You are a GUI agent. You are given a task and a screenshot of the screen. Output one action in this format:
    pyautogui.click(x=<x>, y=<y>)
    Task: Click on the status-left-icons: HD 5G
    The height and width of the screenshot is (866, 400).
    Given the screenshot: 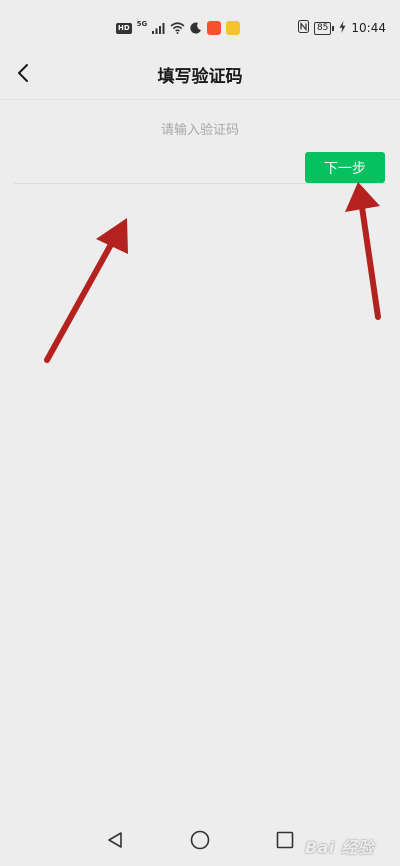 What is the action you would take?
    pyautogui.click(x=178, y=28)
    